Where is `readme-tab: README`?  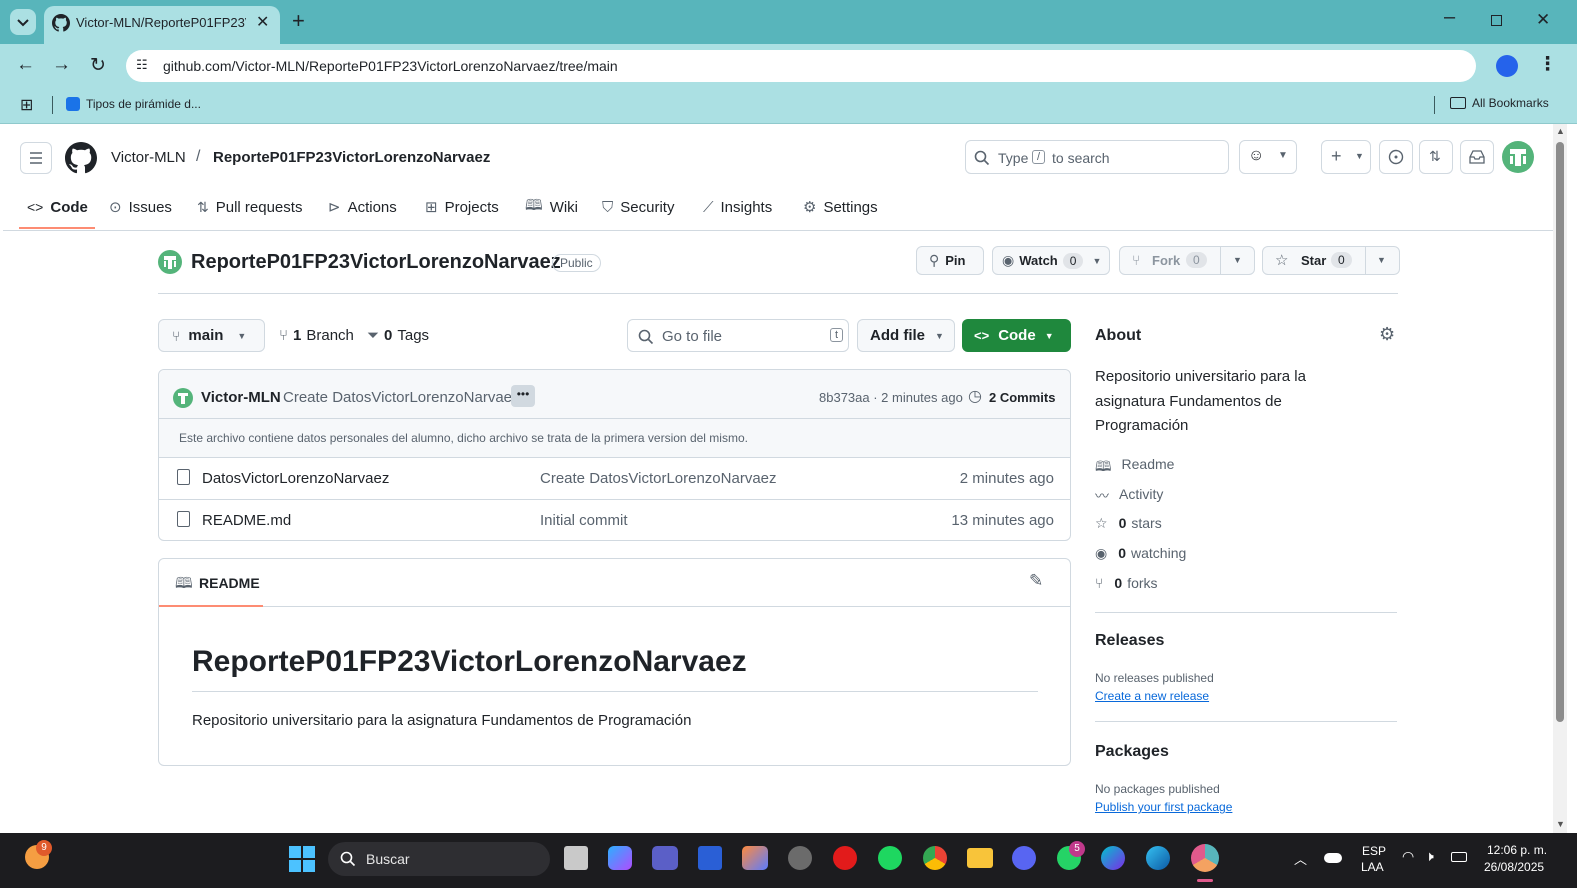
readme-tab: README is located at coordinates (229, 583).